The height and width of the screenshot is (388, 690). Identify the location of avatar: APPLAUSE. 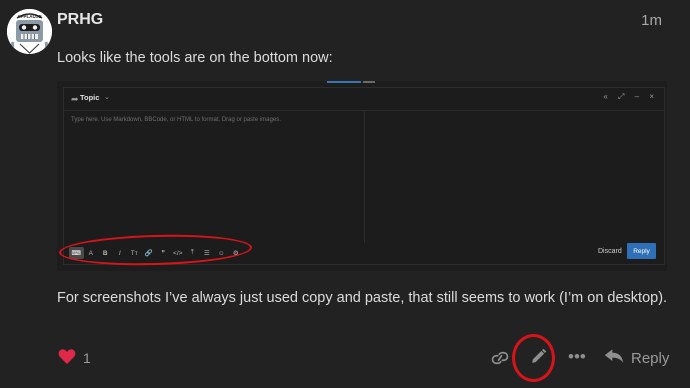
(29, 31).